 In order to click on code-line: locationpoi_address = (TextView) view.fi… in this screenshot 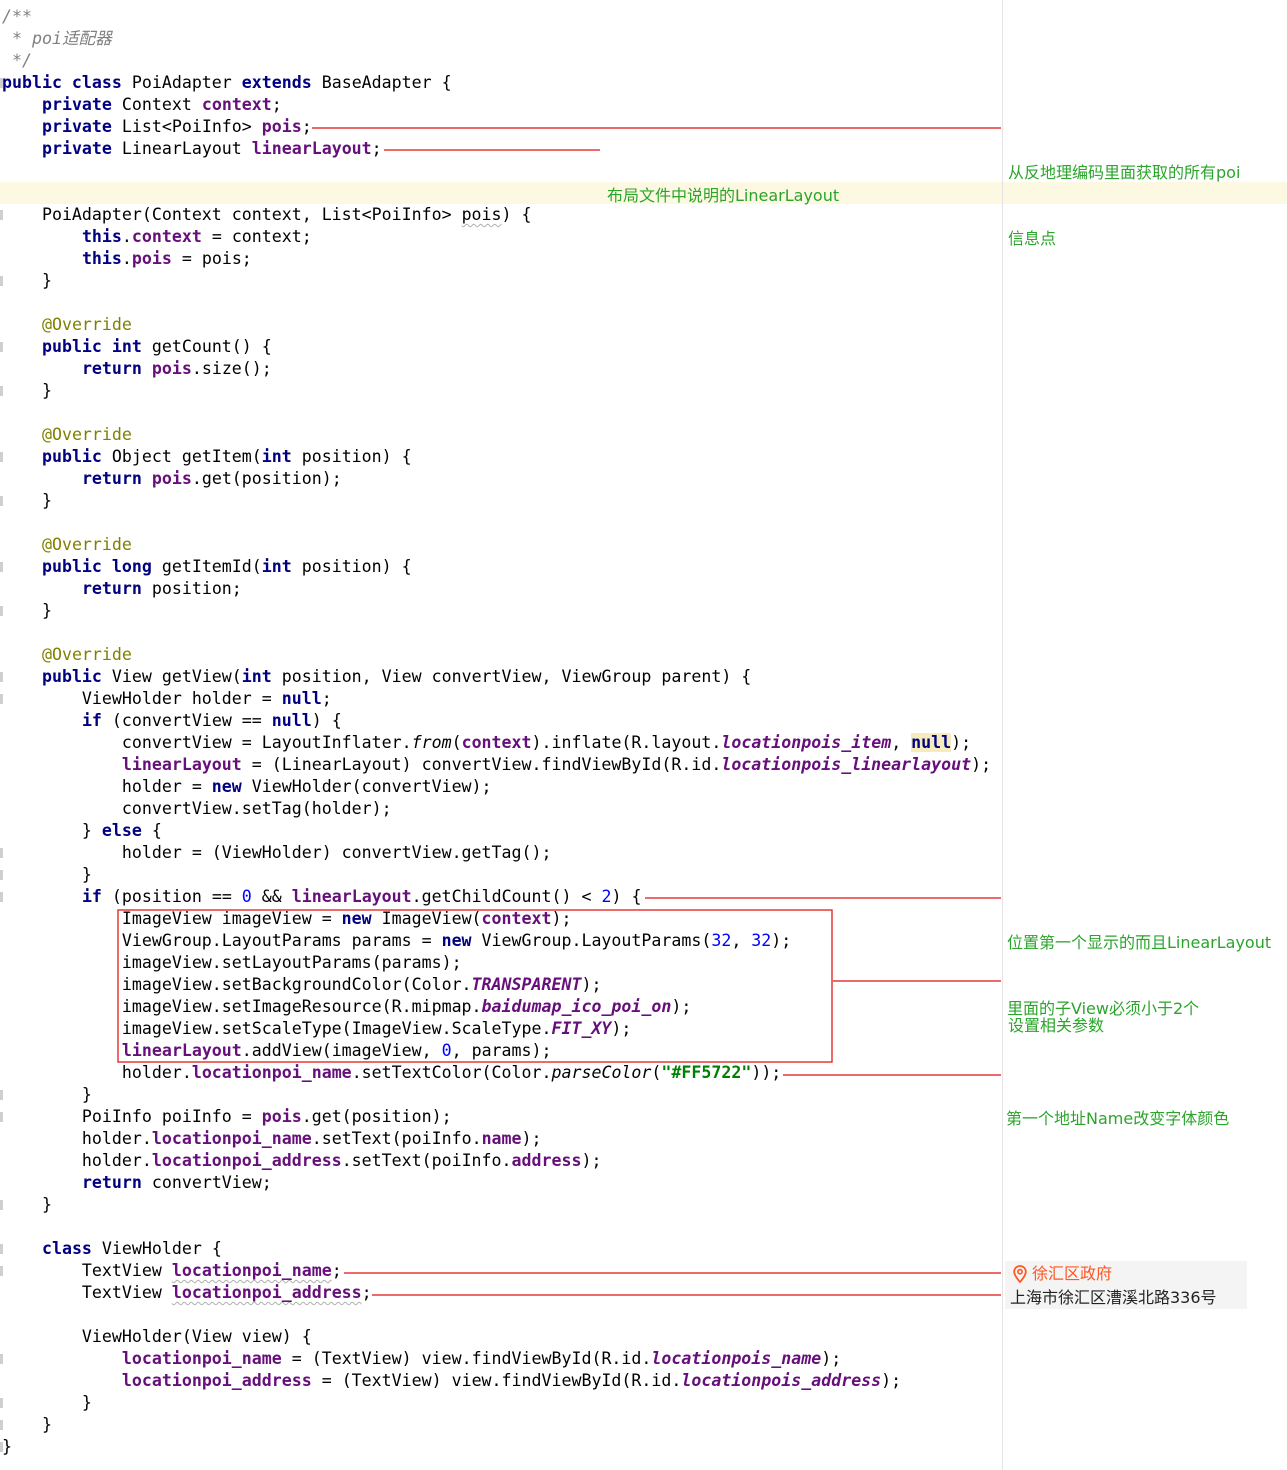, I will do `click(451, 1381)`.